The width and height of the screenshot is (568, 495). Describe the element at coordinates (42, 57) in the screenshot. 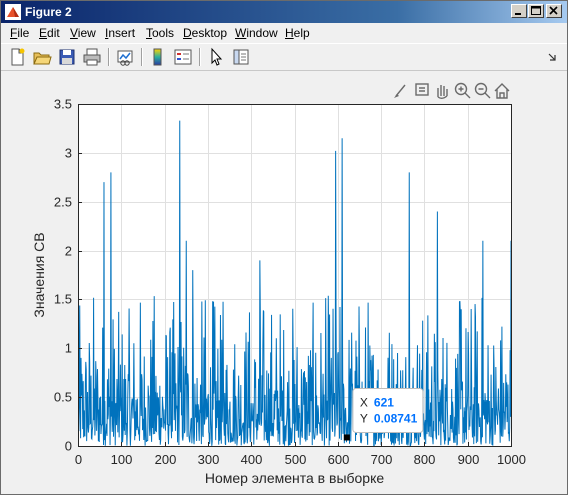

I see `open-file-icon` at that location.